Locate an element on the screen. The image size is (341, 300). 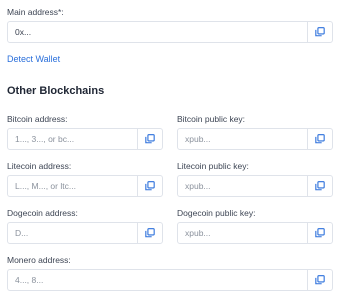
bitcoin-address-input is located at coordinates (73, 139).